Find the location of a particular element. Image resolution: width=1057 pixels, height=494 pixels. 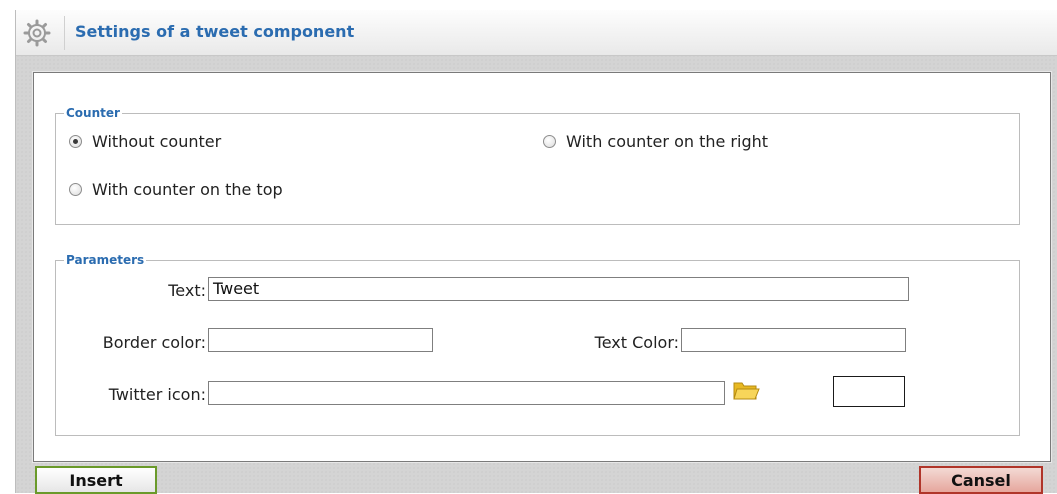

twitter-icon-input is located at coordinates (466, 393).